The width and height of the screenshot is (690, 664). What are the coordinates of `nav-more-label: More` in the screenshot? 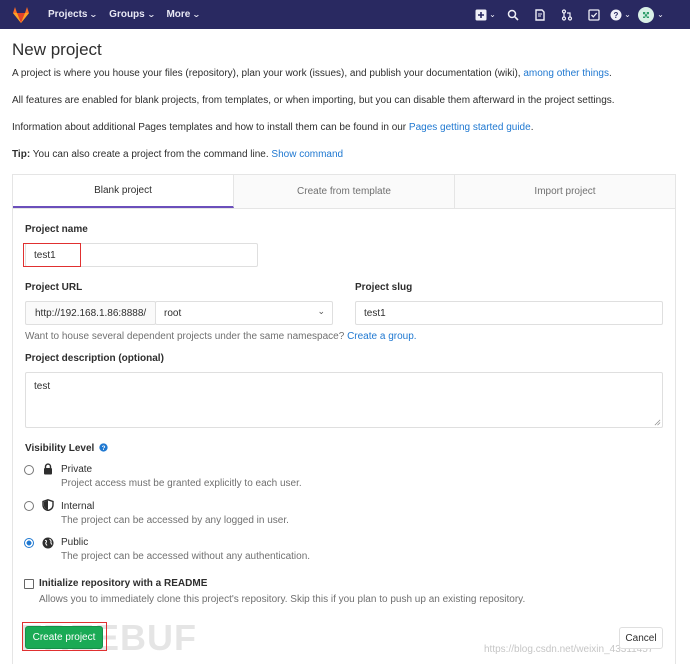 It's located at (178, 14).